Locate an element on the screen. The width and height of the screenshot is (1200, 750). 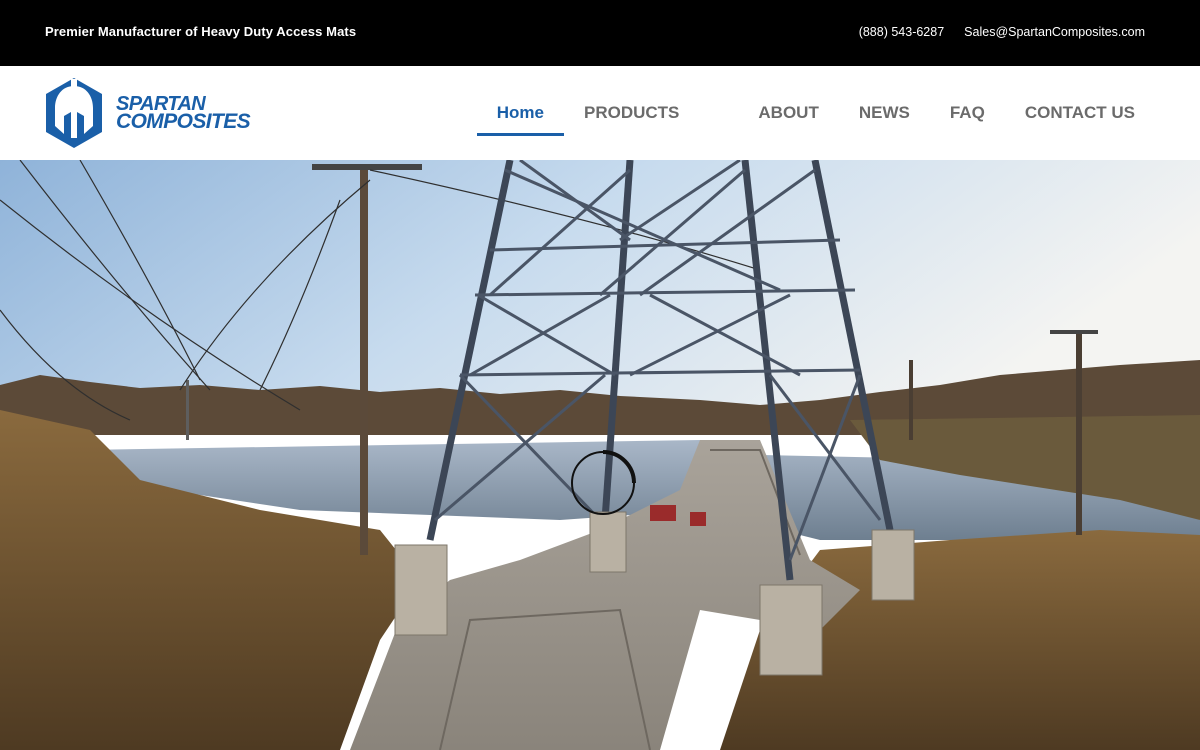
phone-link: (888) 543-6287 is located at coordinates (901, 32).